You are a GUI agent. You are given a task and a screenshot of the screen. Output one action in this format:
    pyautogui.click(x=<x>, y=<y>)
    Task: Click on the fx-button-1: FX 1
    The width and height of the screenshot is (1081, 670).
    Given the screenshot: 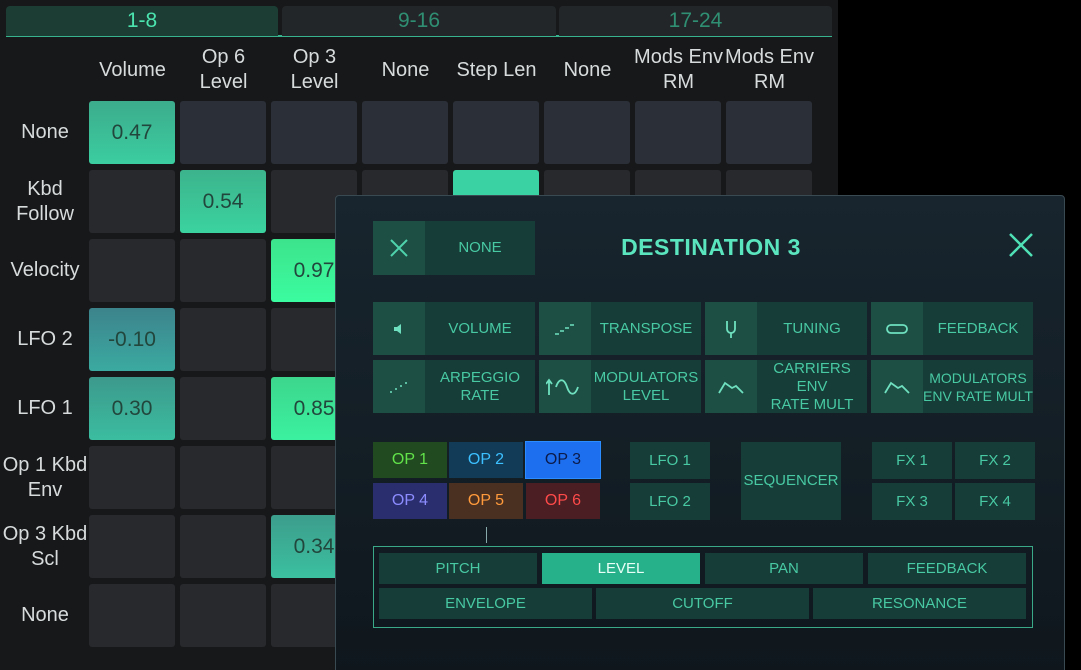 What is the action you would take?
    pyautogui.click(x=912, y=460)
    